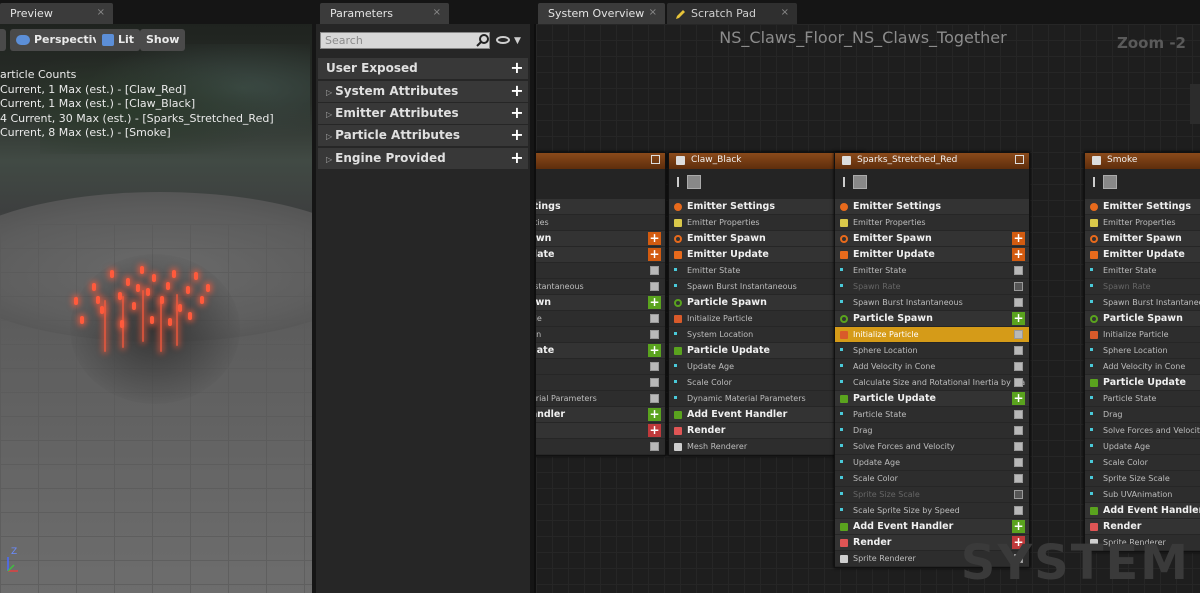  I want to click on open-emitter-icon, so click(1019, 159).